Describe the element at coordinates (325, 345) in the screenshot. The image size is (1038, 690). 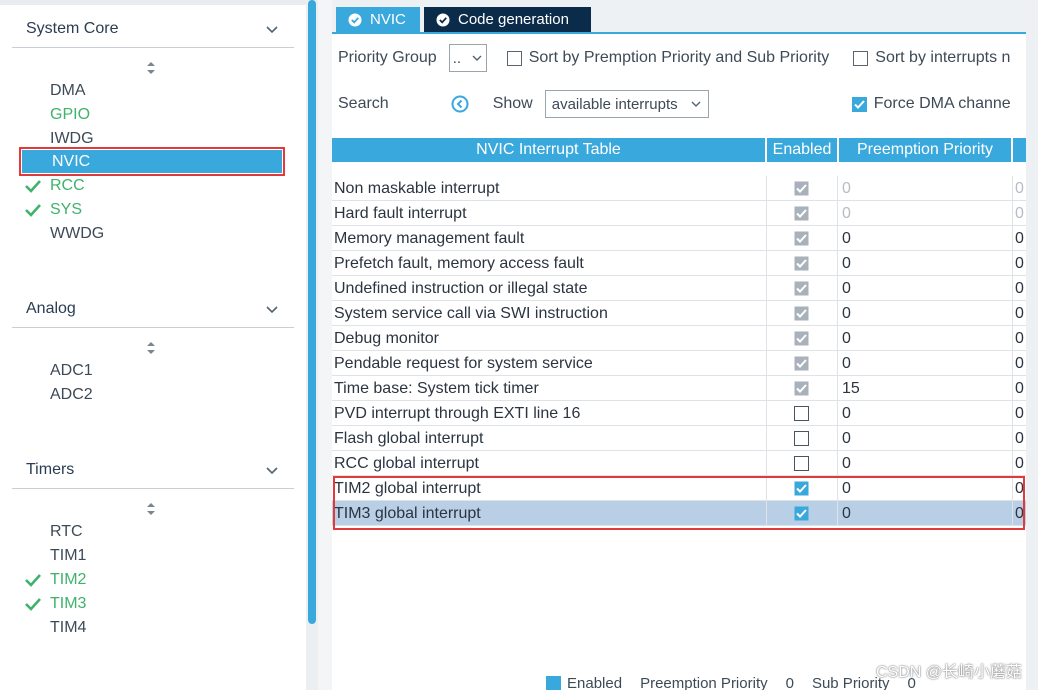
I see `panel-divider` at that location.